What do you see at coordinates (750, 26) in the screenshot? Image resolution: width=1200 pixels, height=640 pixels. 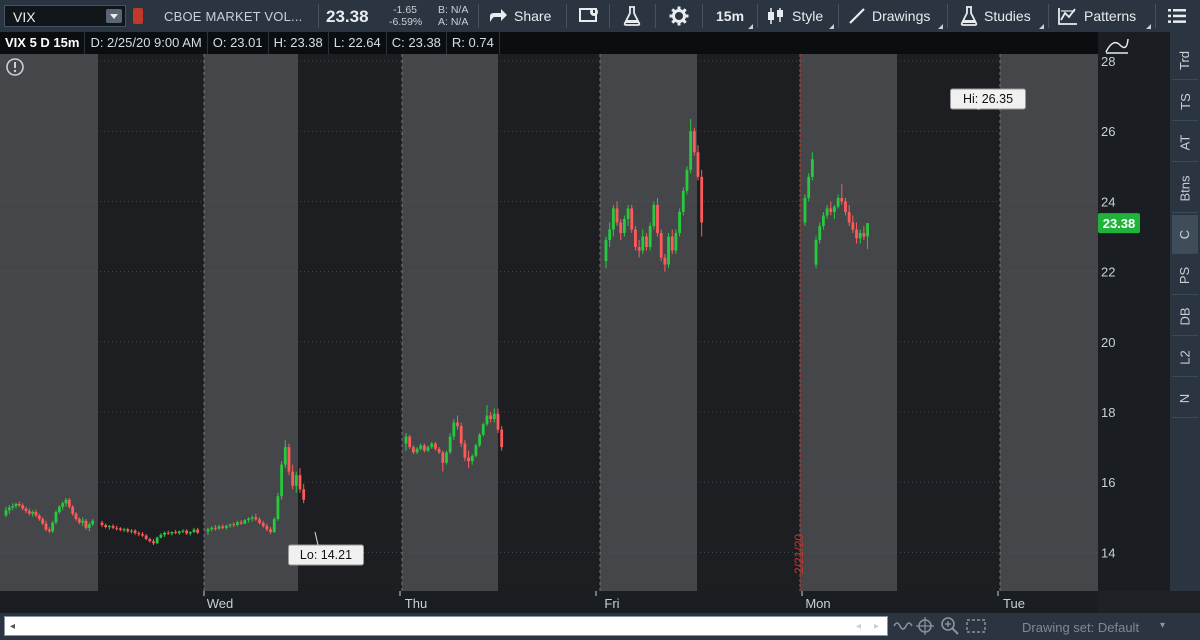 I see `timeframe-menu-corner-icon` at bounding box center [750, 26].